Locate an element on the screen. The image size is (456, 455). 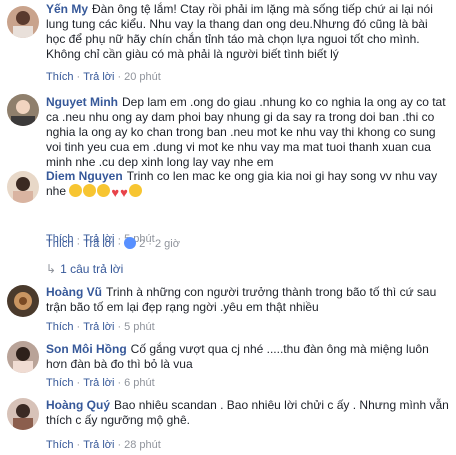
replies-count: 1 câu trả lời is located at coordinates (91, 269).